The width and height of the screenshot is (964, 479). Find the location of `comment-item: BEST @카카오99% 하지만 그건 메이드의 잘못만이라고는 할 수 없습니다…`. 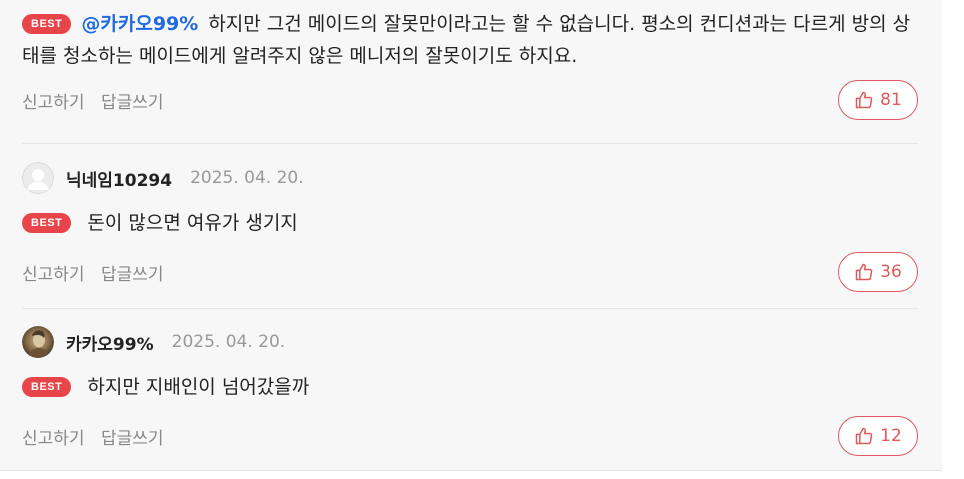

comment-item: BEST @카카오99% 하지만 그건 메이드의 잘못만이라고는 할 수 없습니다… is located at coordinates (470, 40).